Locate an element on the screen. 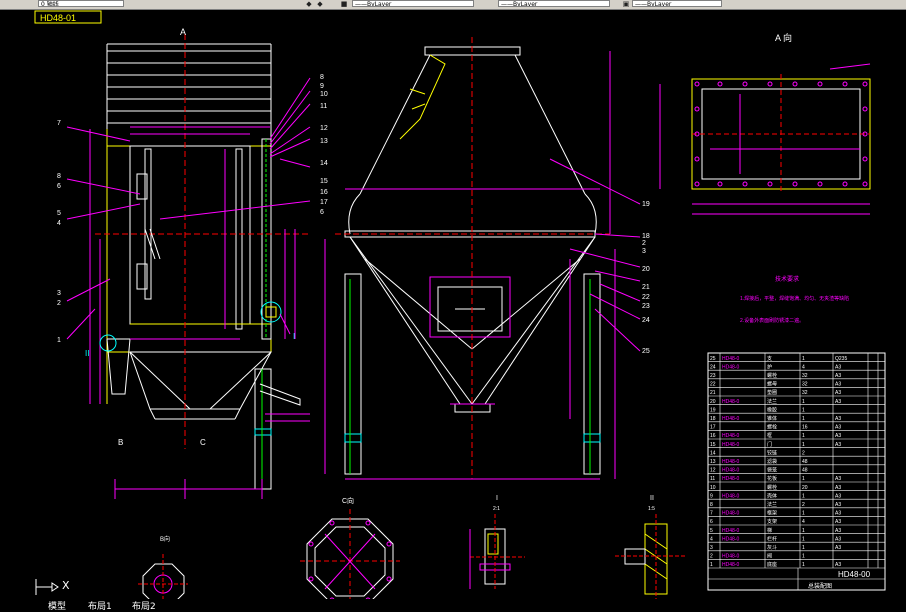 The height and width of the screenshot is (612, 906). detail-i-marker: I is located at coordinates (294, 336).